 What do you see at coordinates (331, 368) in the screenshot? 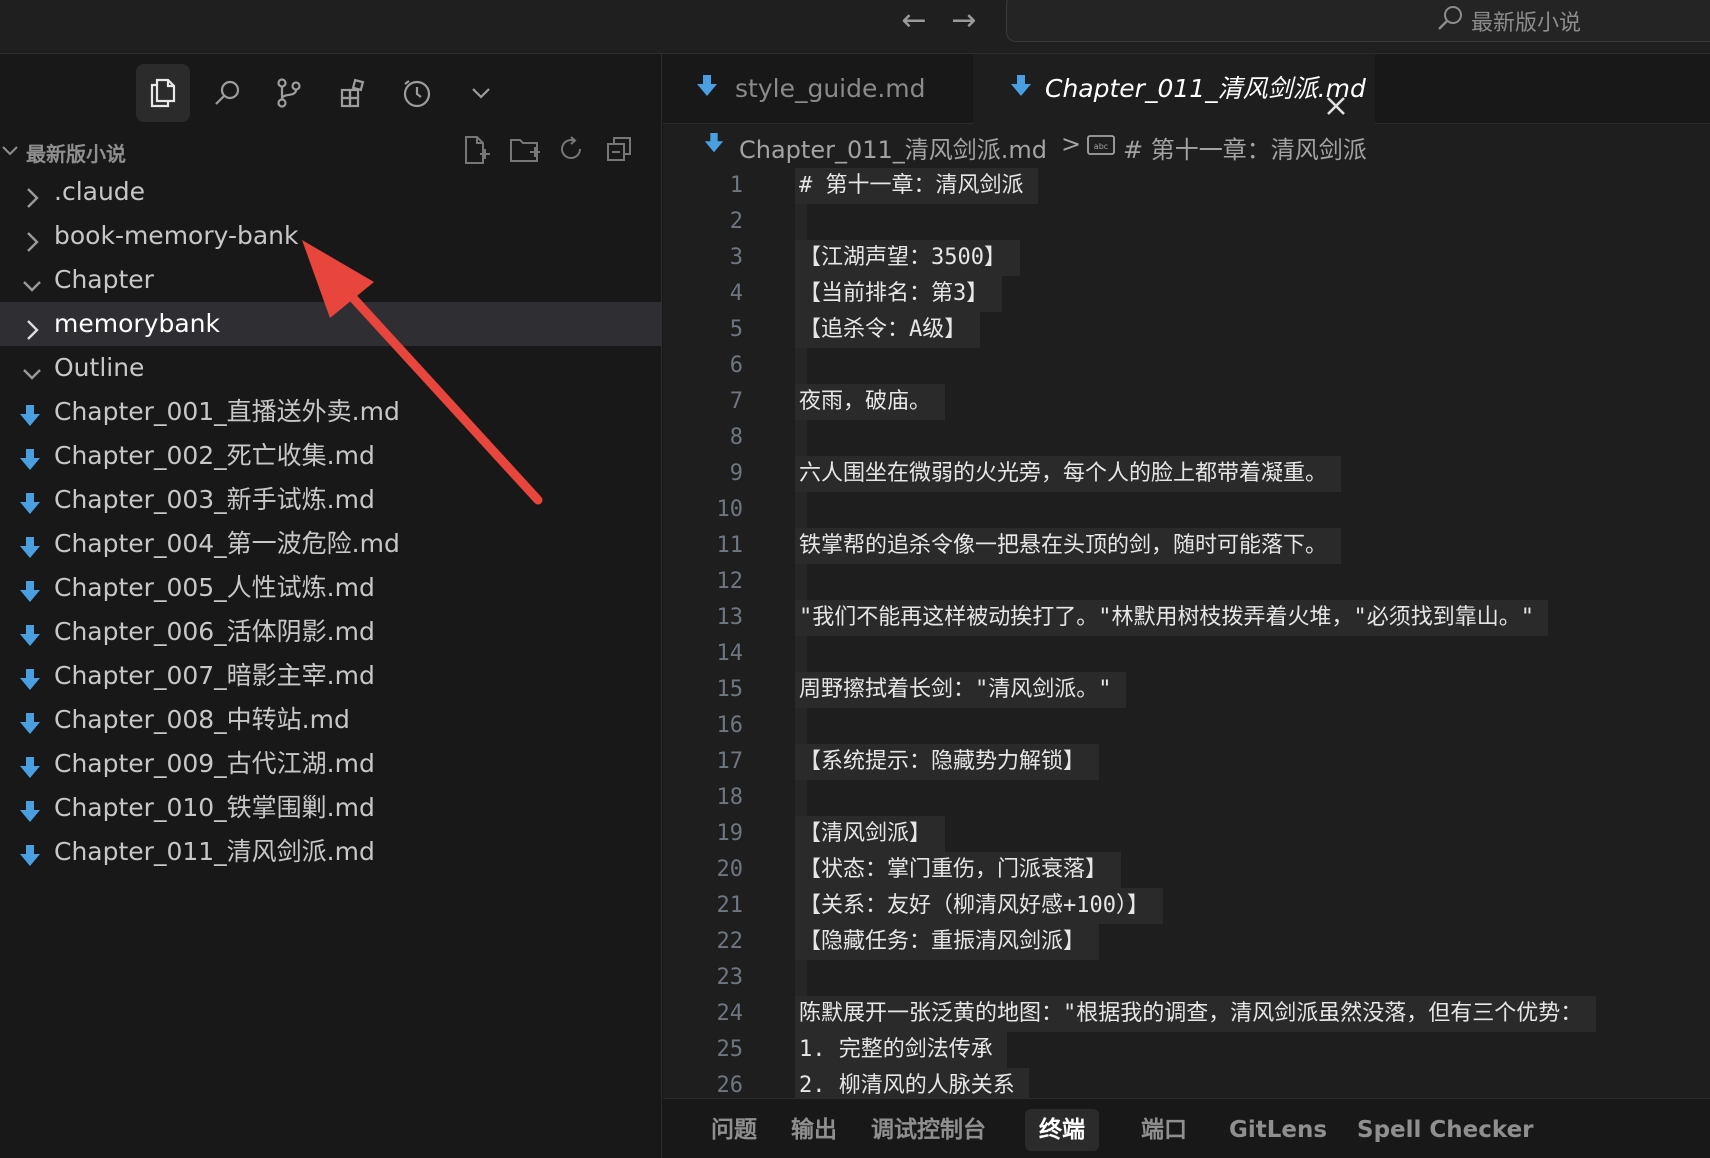
I see `tree-folder: Outline` at bounding box center [331, 368].